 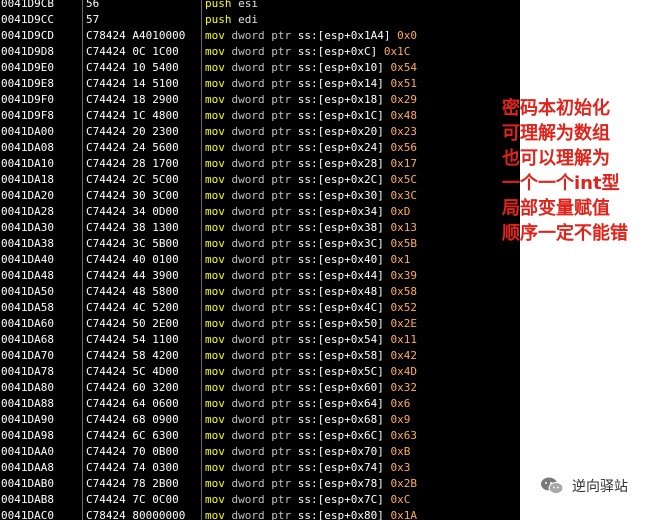 What do you see at coordinates (340, 211) in the screenshot?
I see `instruction-operand: ss:[esp+0x34]` at bounding box center [340, 211].